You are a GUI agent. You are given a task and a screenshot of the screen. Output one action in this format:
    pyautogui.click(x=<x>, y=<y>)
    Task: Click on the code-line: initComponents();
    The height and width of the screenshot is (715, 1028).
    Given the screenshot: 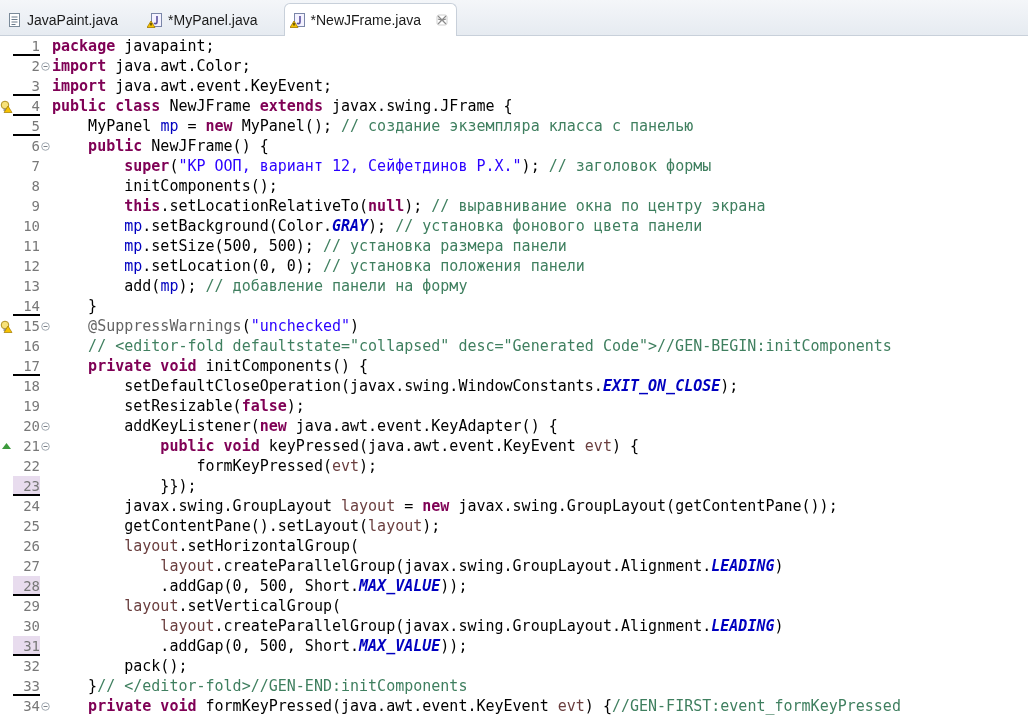 What is the action you would take?
    pyautogui.click(x=200, y=186)
    